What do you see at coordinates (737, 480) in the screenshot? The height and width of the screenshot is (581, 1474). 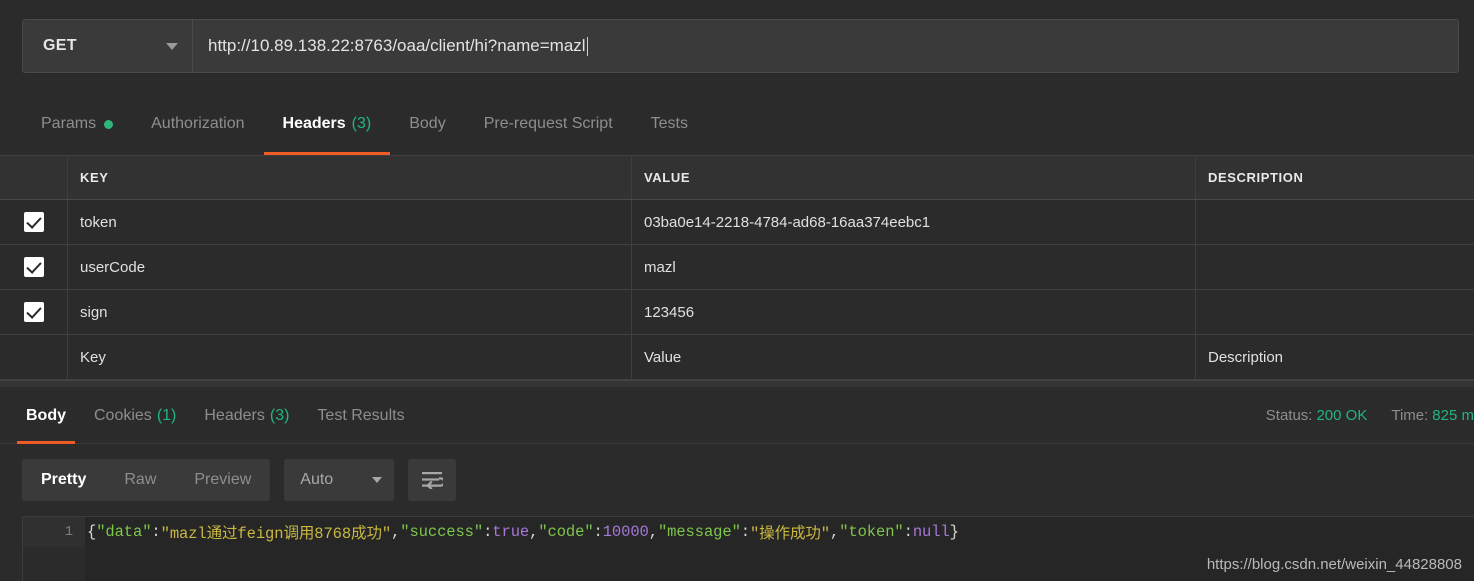 I see `response-body-toolbar: Pretty Raw Preview Auto` at bounding box center [737, 480].